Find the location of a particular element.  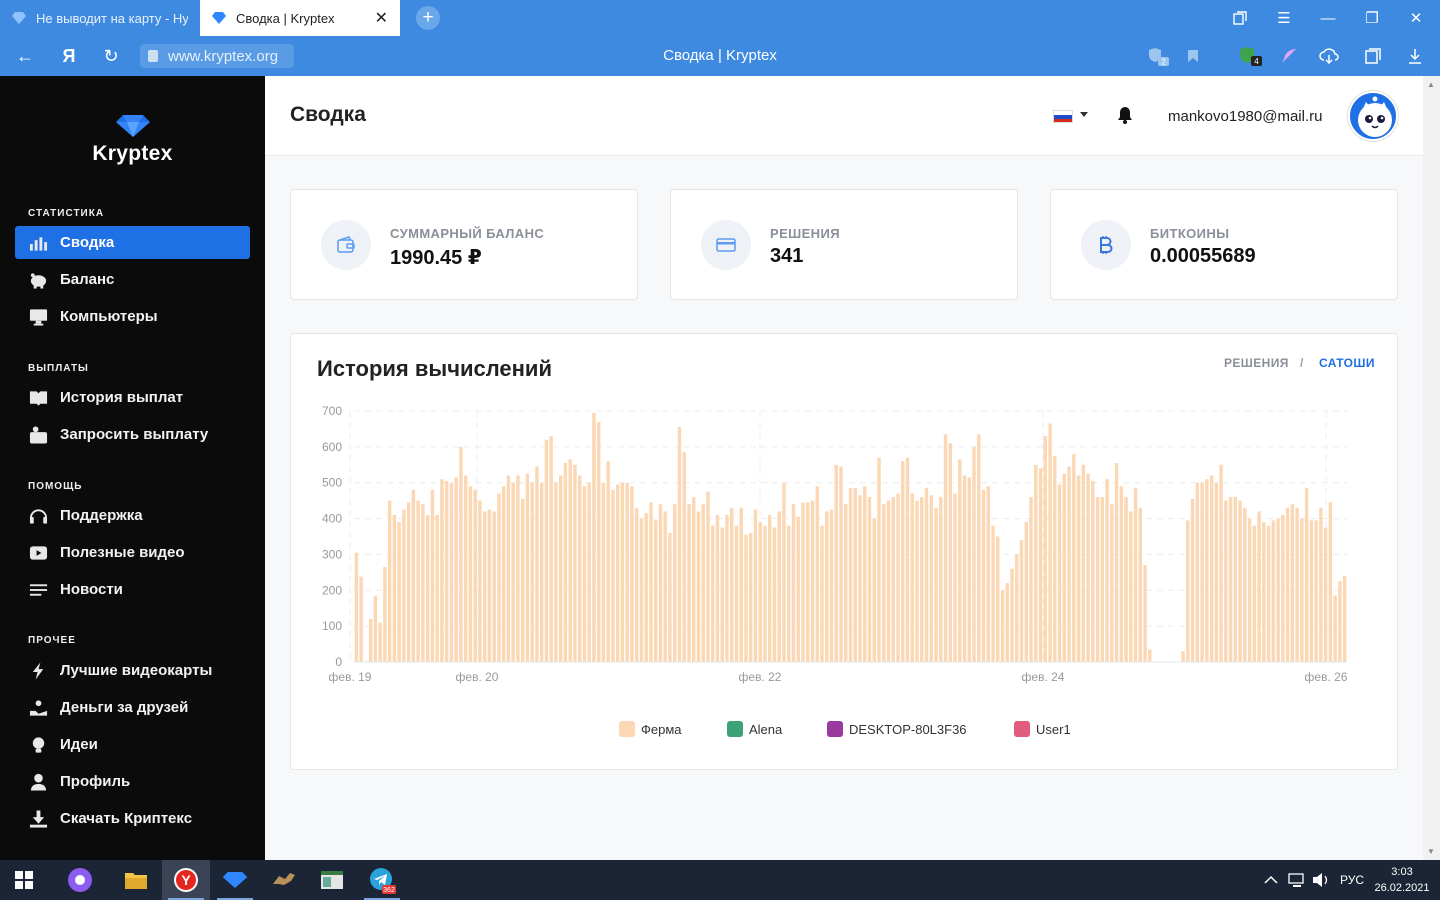

user-icon is located at coordinates (38, 782).